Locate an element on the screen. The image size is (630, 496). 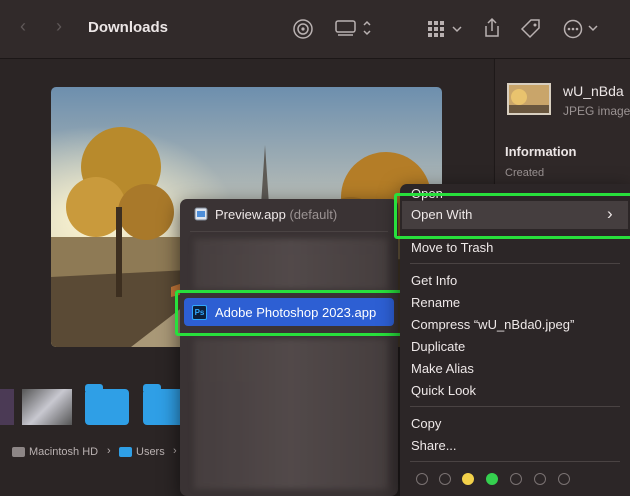
menu-item-move-to-trash: Move to Trash is located at coordinates (452, 247).